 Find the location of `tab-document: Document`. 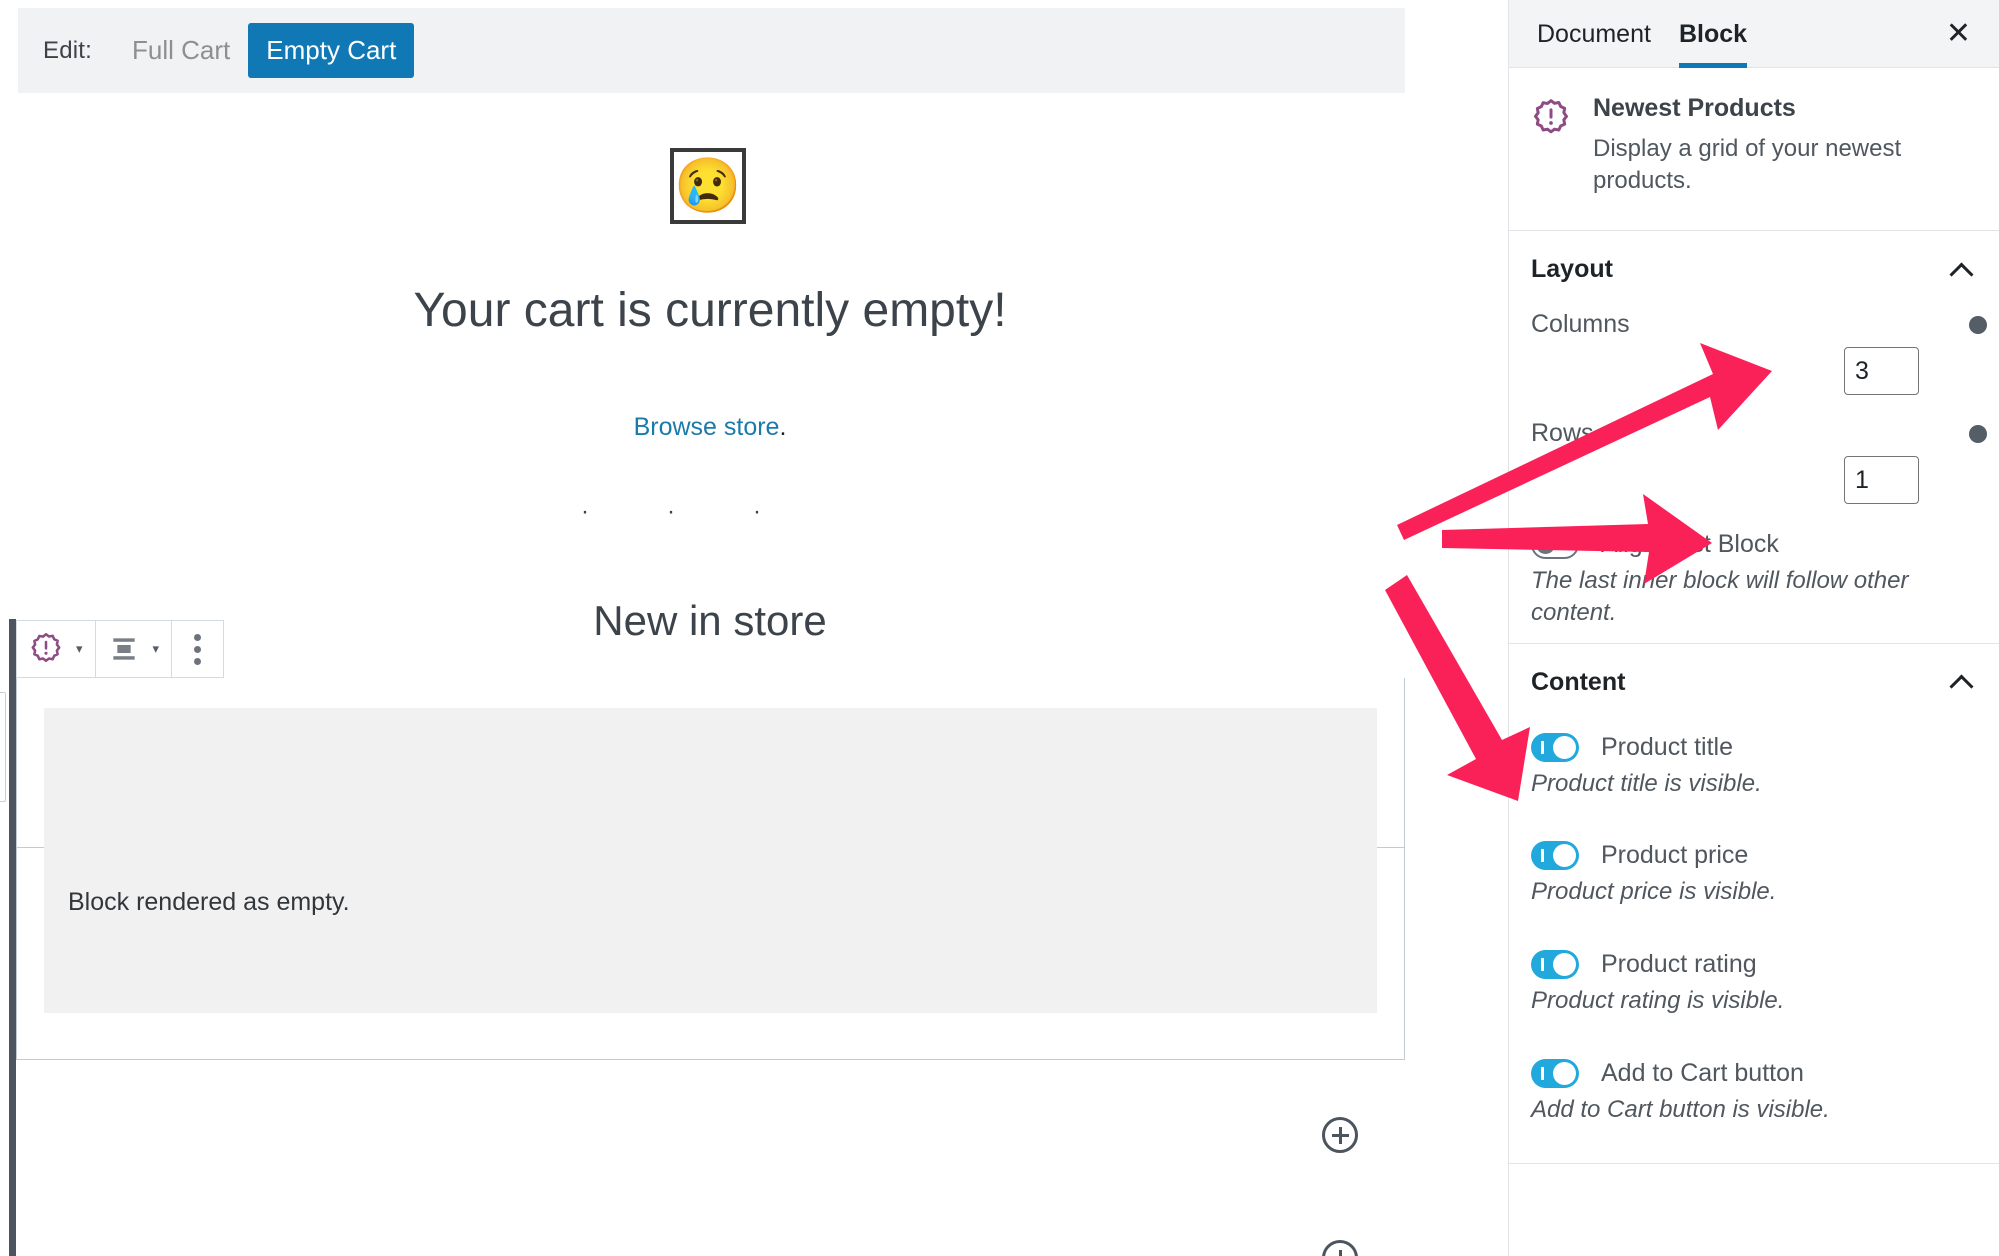

tab-document: Document is located at coordinates (1594, 34).